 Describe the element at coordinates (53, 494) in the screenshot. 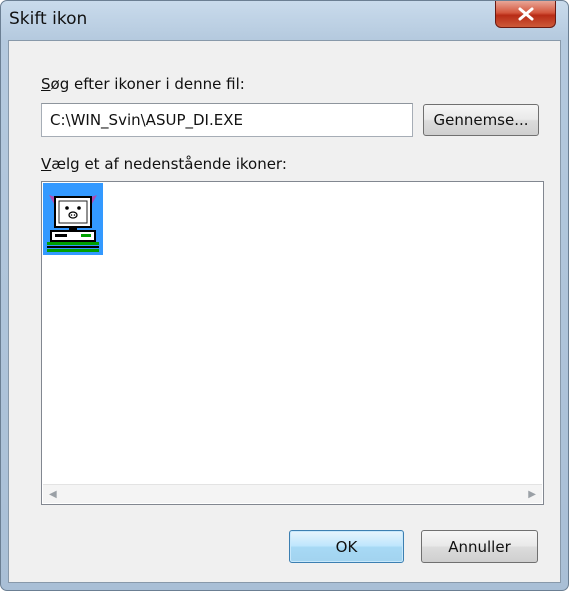

I see `scroll-left-arrow-icon: ◀` at that location.